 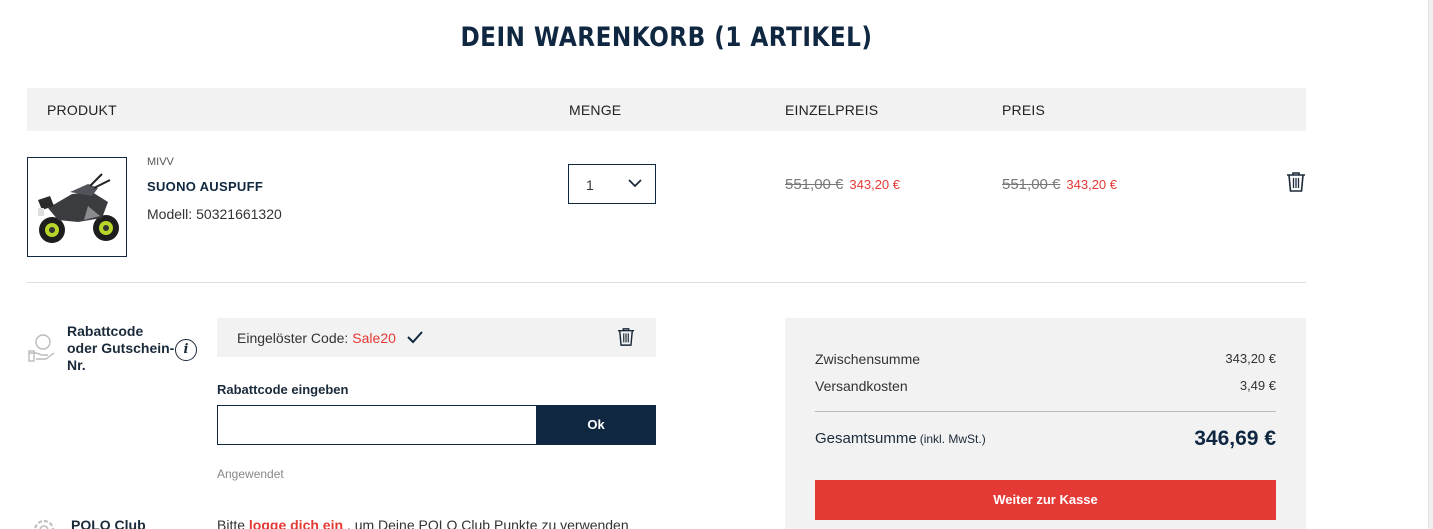 I want to click on header-unit-price: EINZELPREIS, so click(x=832, y=110).